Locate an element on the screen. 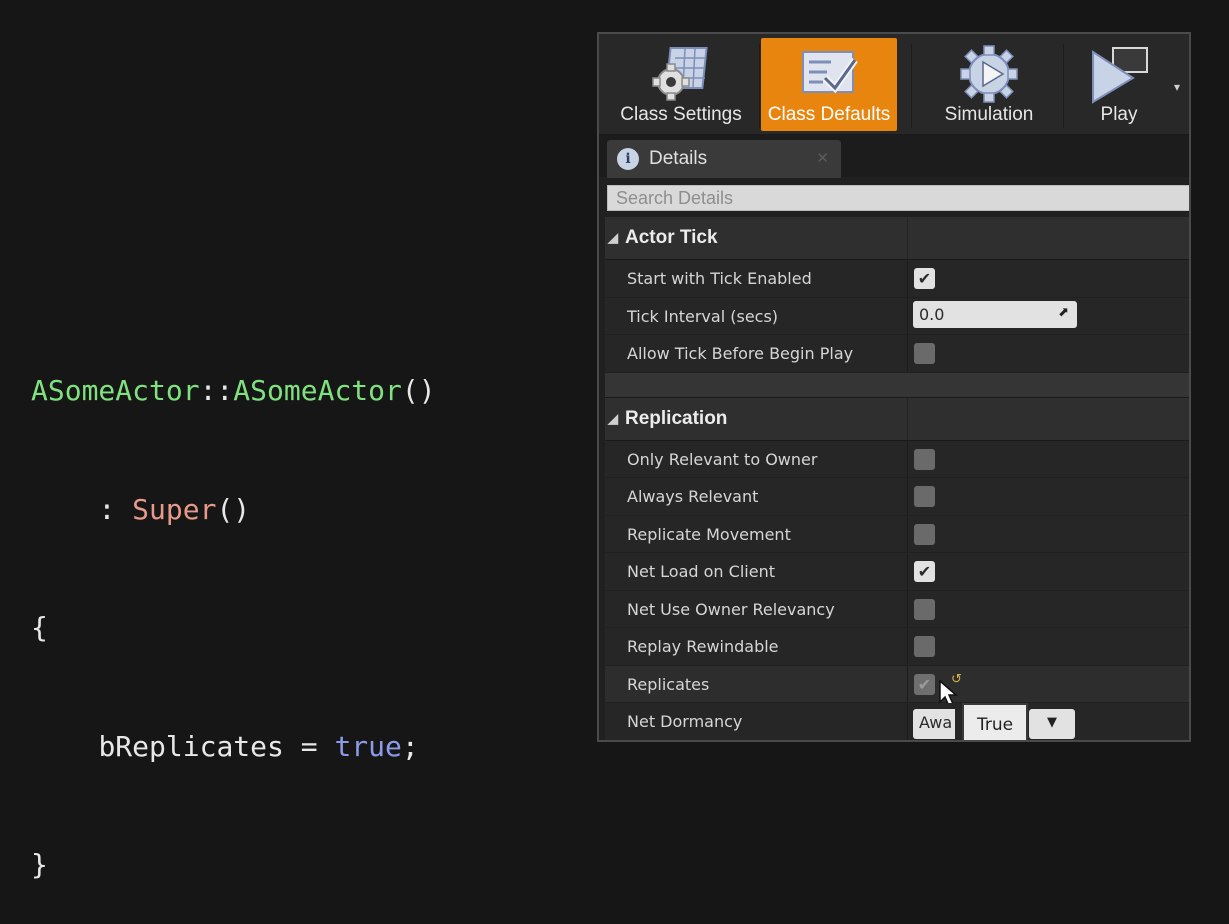 The width and height of the screenshot is (1229, 924). net-use-owner-relevancy-checkbox is located at coordinates (924, 609).